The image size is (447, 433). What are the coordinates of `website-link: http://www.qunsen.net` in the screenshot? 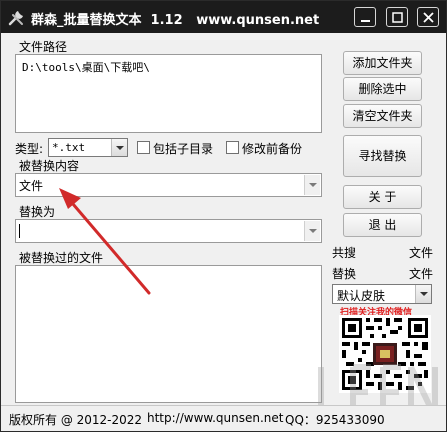 It's located at (215, 418).